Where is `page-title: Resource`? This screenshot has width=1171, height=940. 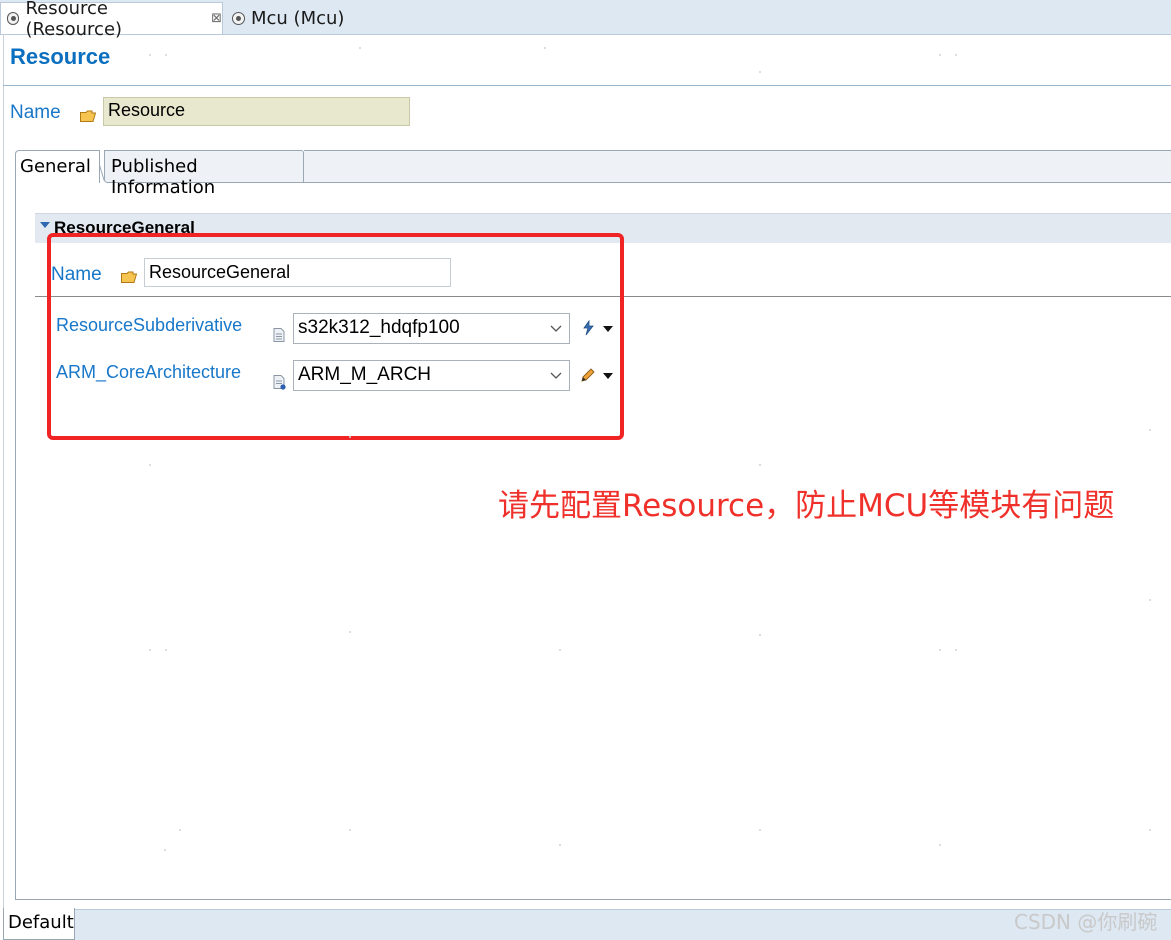
page-title: Resource is located at coordinates (60, 56).